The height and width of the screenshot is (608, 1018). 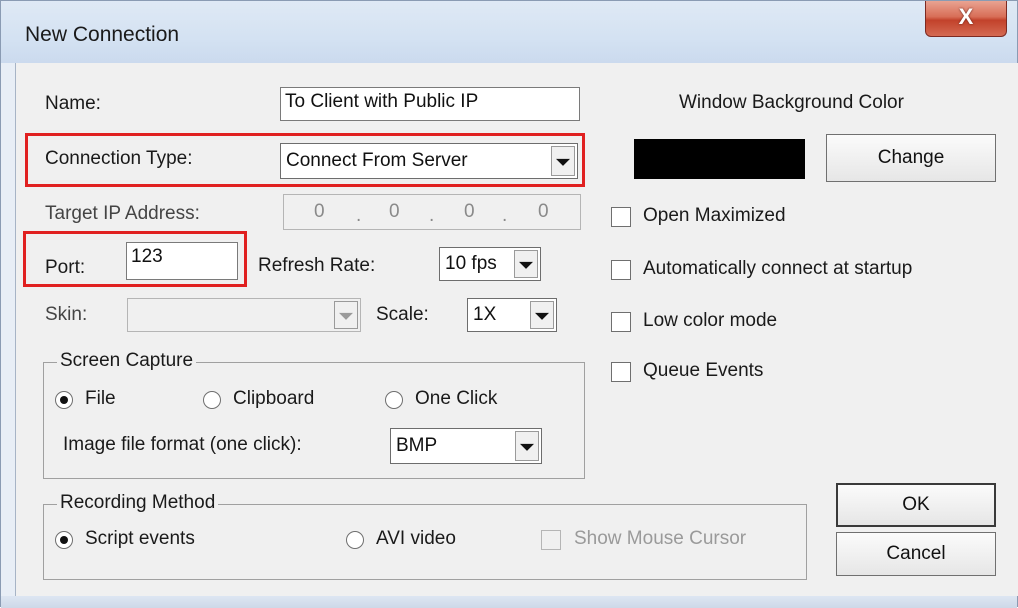 I want to click on scale-value: 1X, so click(x=485, y=314).